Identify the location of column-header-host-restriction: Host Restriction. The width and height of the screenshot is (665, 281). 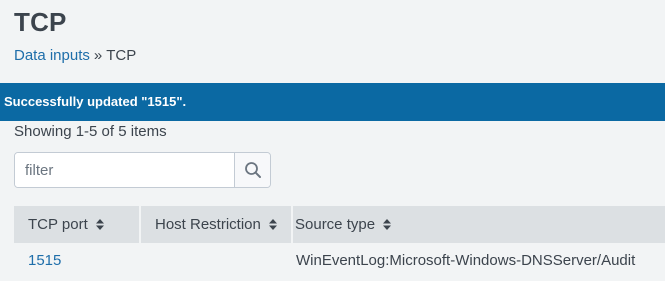
(216, 224).